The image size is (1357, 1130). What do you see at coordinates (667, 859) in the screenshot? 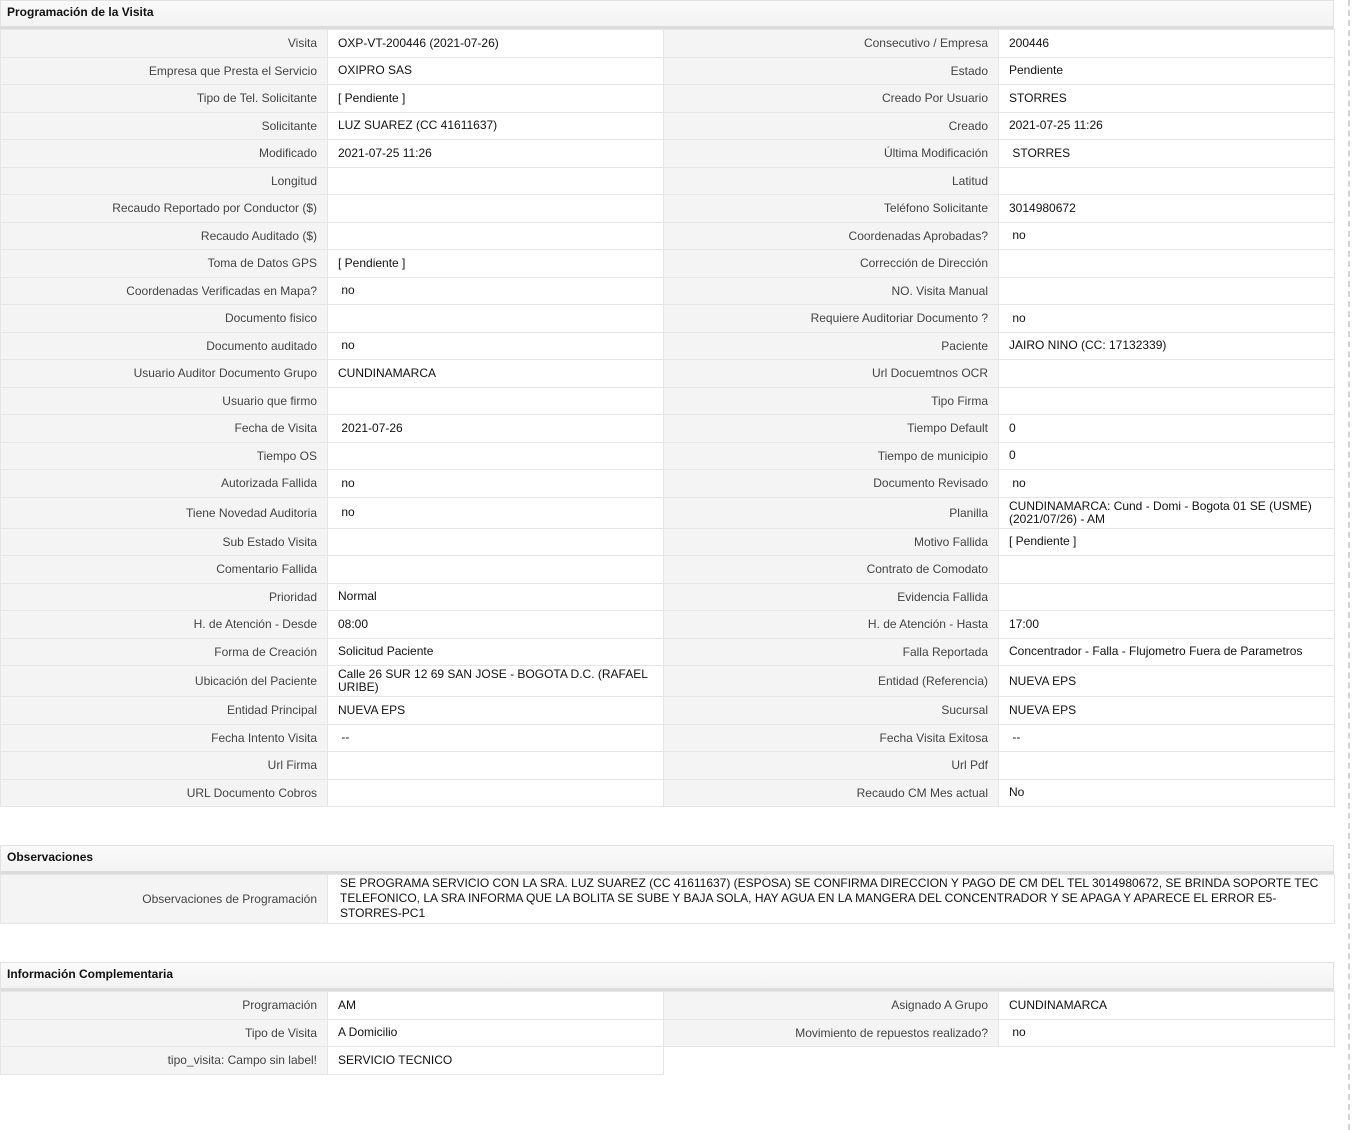
I see `section-header-observaciones: Observaciones` at bounding box center [667, 859].